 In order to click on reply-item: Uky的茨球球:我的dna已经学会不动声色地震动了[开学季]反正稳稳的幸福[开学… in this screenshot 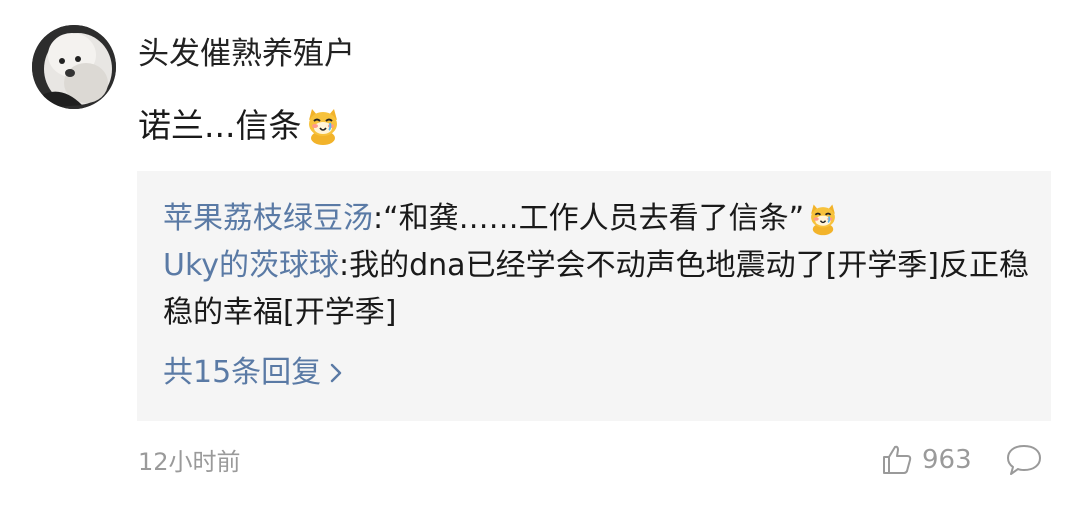, I will do `click(597, 289)`.